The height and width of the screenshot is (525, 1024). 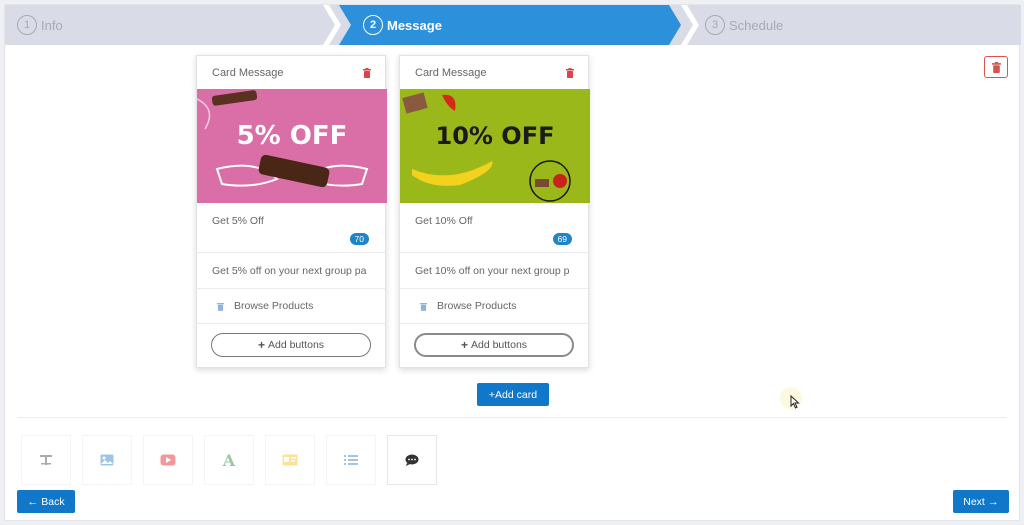 What do you see at coordinates (40, 25) in the screenshot?
I see `step-info: 1 Info` at bounding box center [40, 25].